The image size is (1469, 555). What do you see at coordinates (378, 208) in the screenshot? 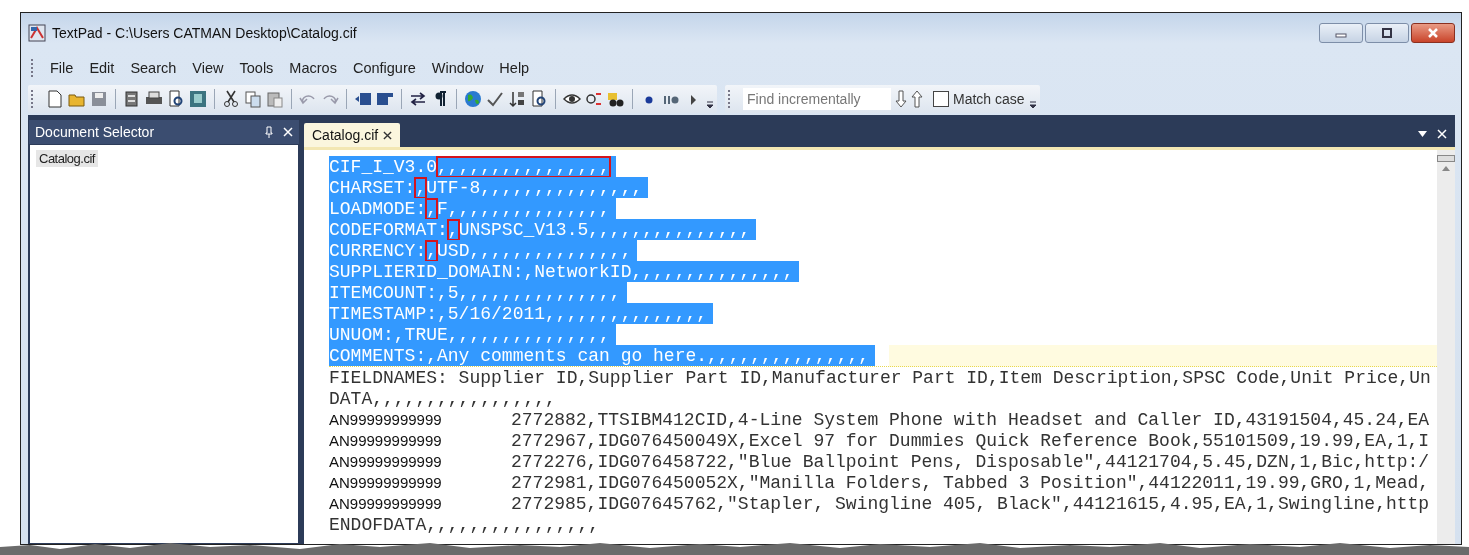
I see `code-text: LOADMODE:` at bounding box center [378, 208].